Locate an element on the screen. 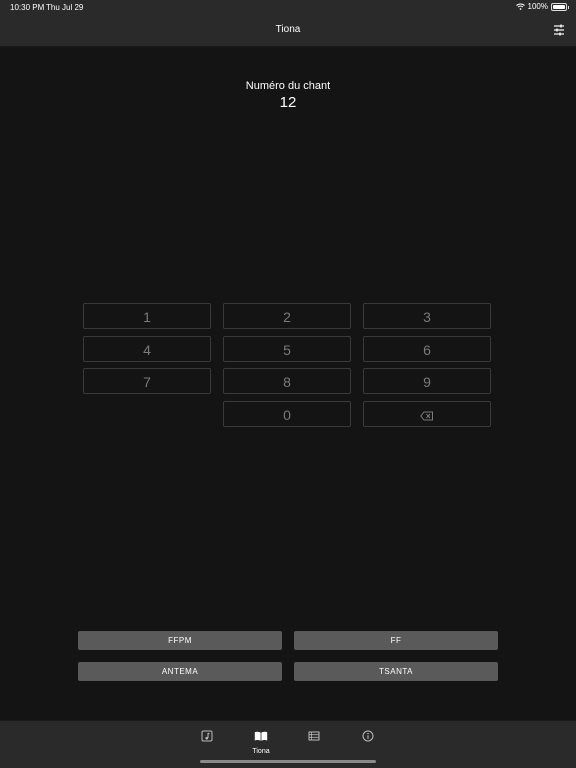 This screenshot has height=768, width=576. tab-list is located at coordinates (314, 738).